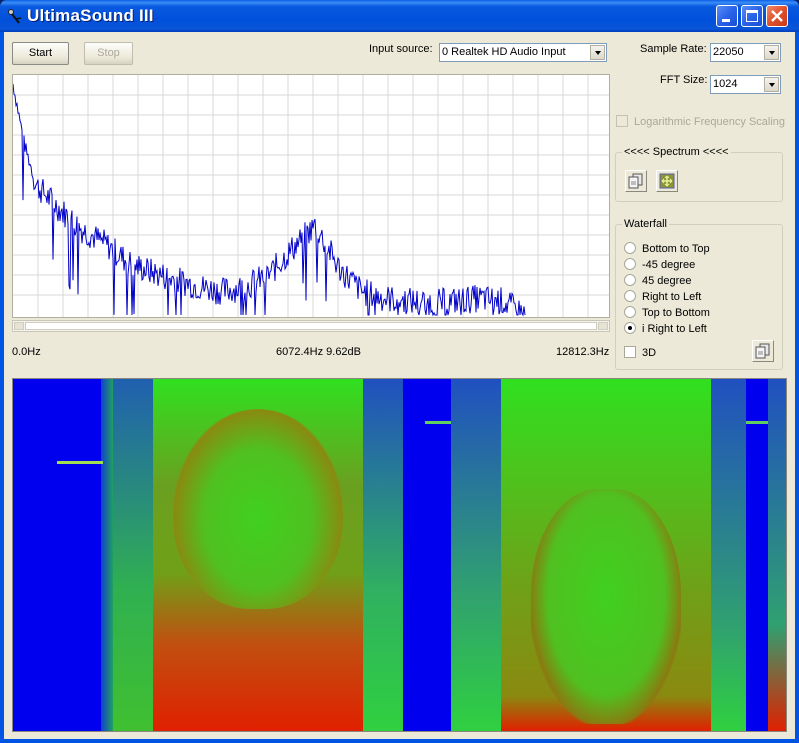 The height and width of the screenshot is (743, 799). I want to click on sample-rate-select: 22050, so click(745, 52).